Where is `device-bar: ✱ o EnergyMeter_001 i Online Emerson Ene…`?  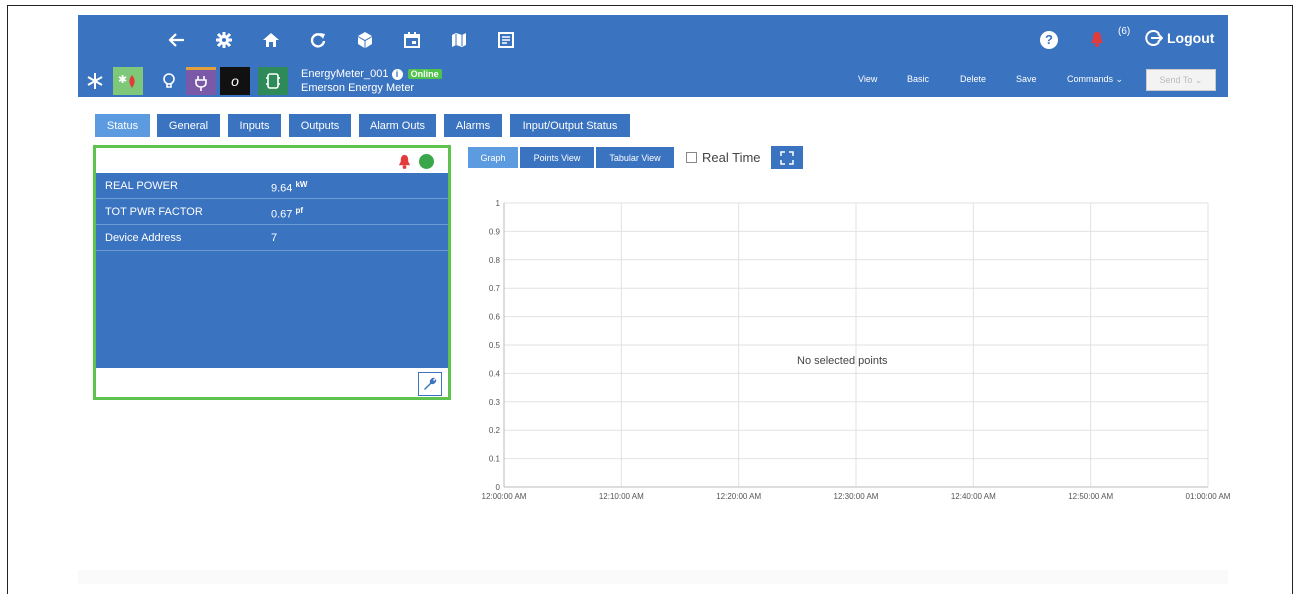 device-bar: ✱ o EnergyMeter_001 i Online Emerson Ene… is located at coordinates (653, 81).